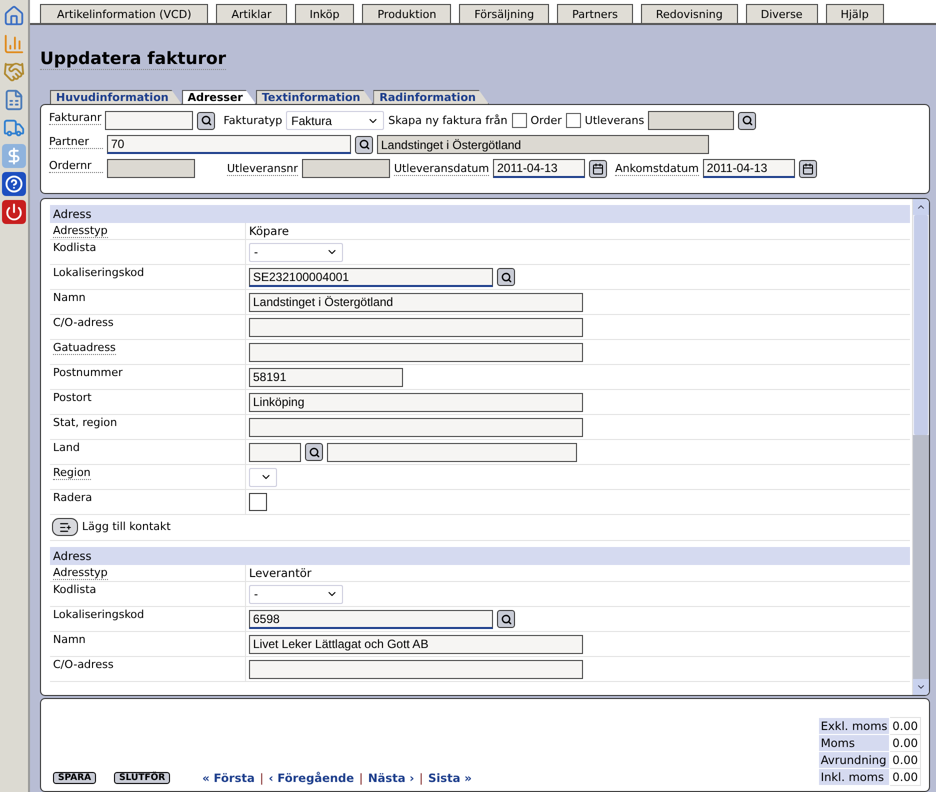 This screenshot has height=792, width=936. I want to click on menu-tab: Artiklar, so click(251, 13).